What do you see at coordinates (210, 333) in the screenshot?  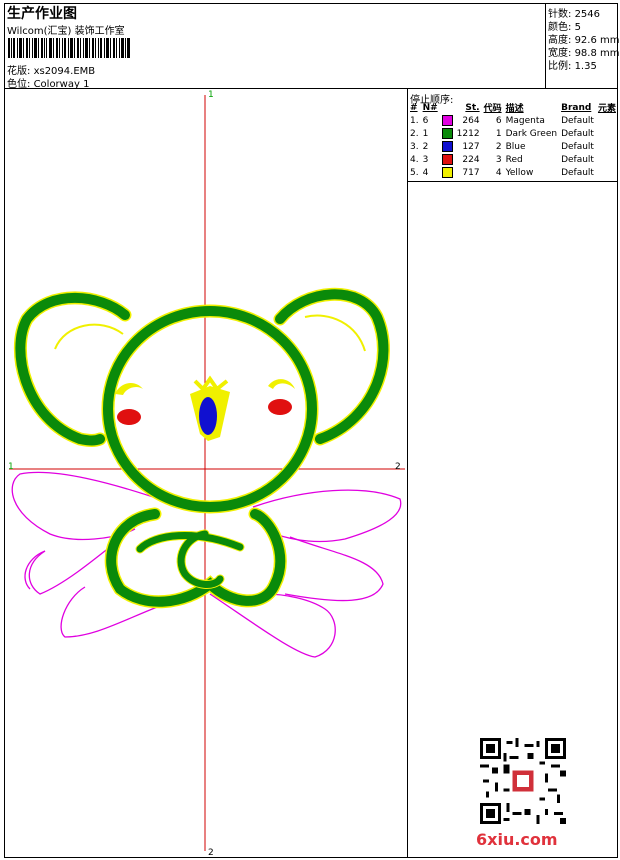 I see `inner-ear-lines` at bounding box center [210, 333].